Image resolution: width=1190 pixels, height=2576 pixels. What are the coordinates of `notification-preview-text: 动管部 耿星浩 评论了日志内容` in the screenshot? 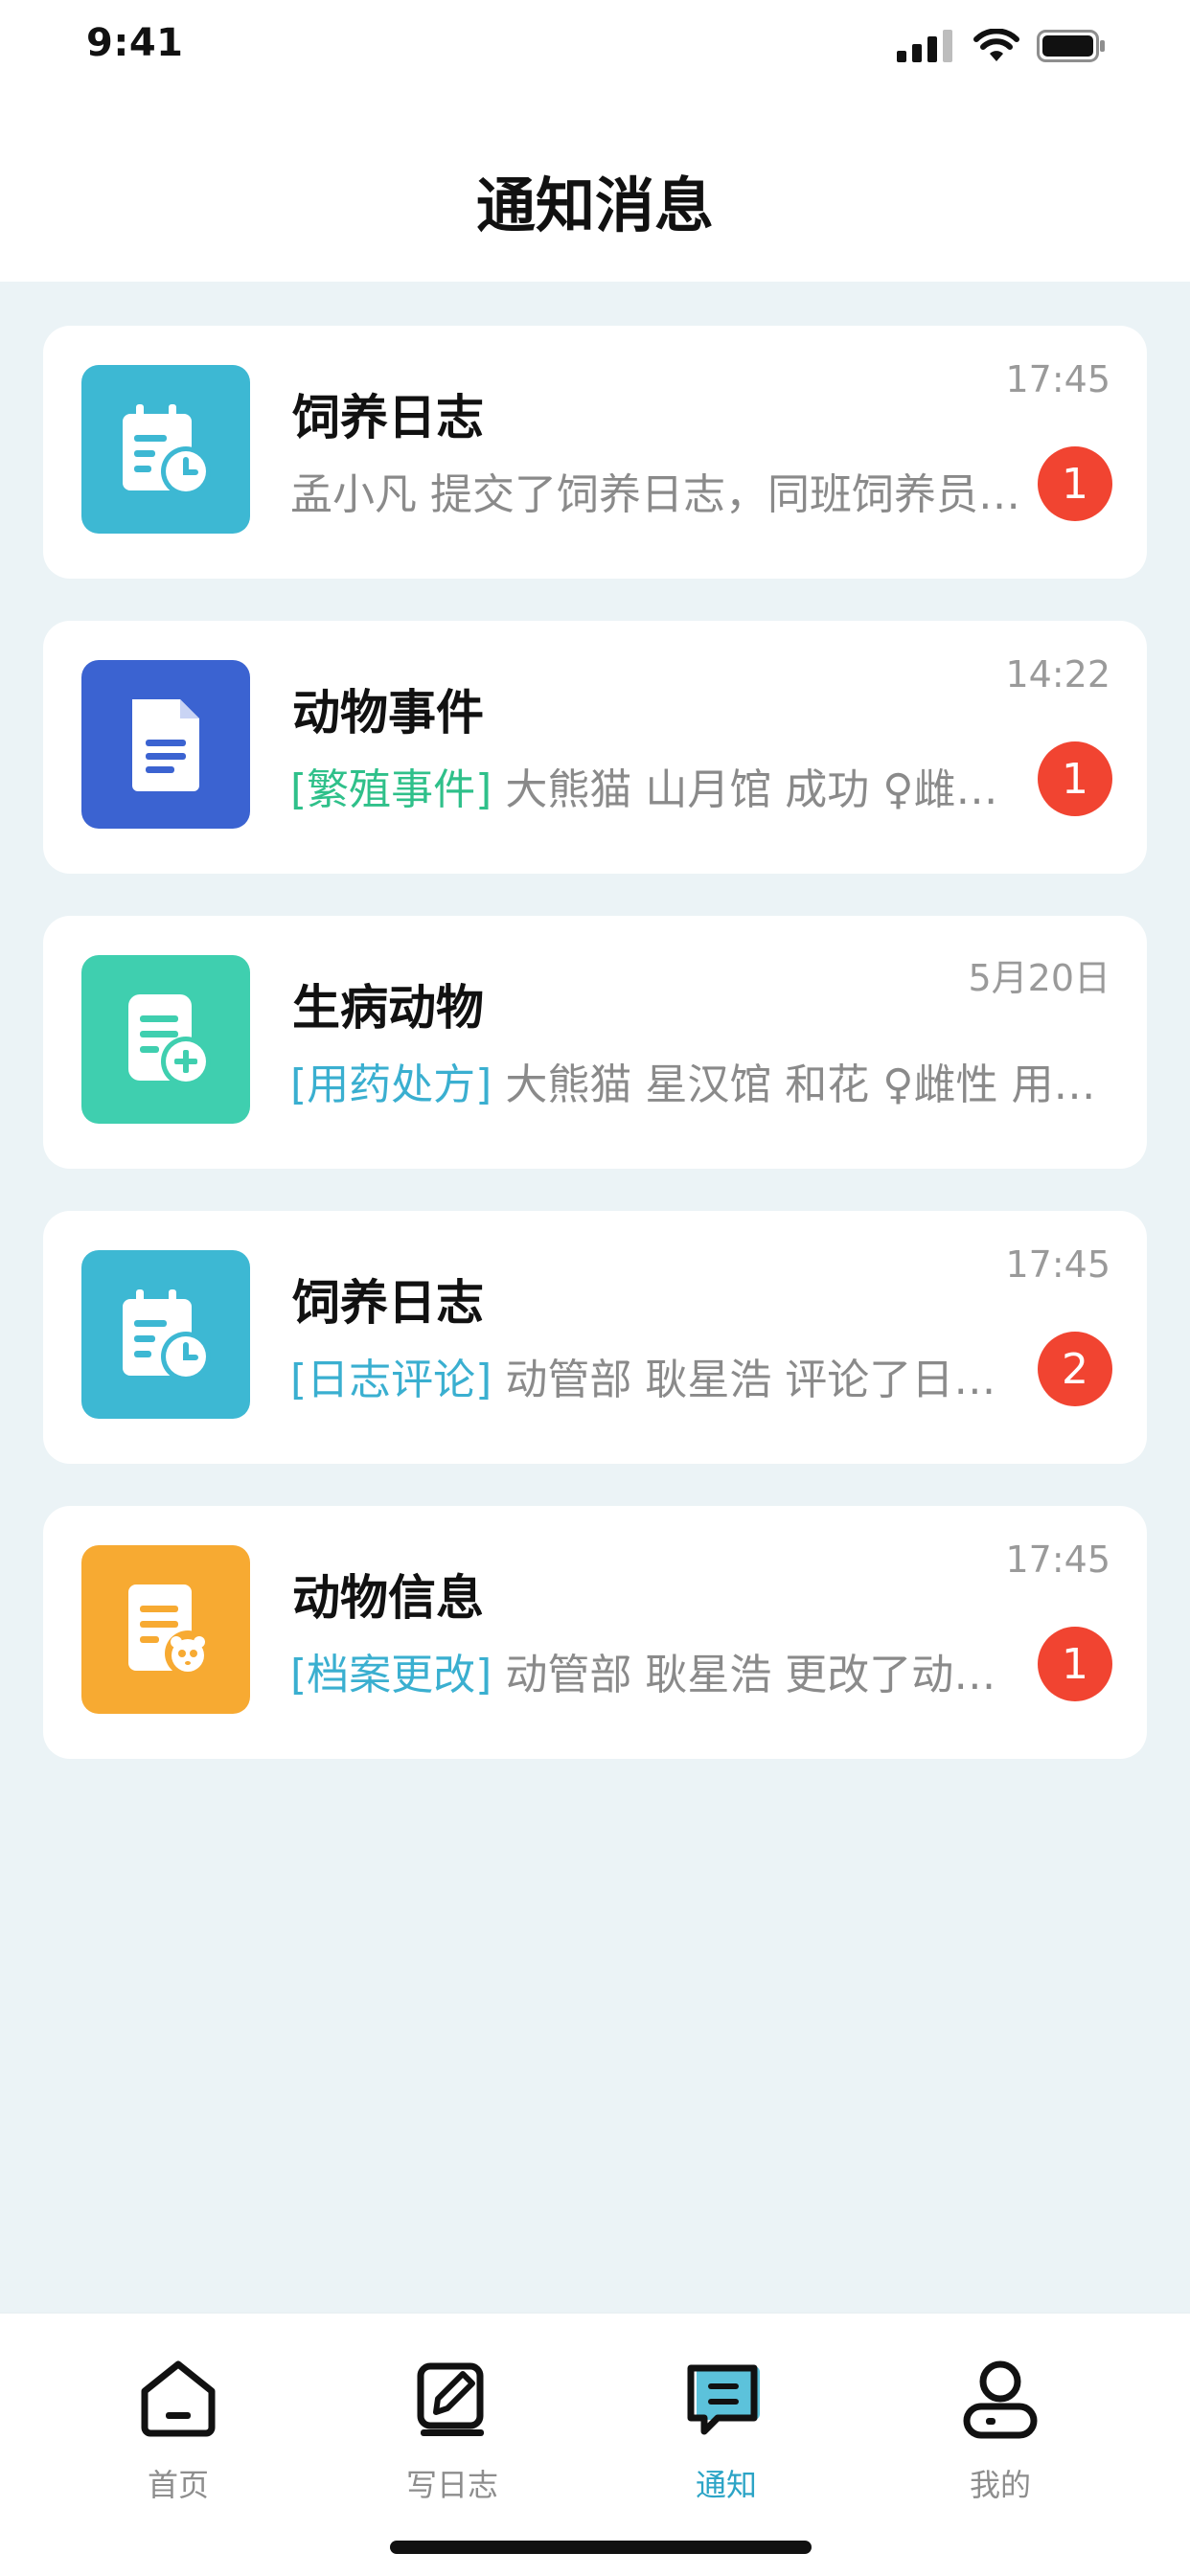 It's located at (760, 1380).